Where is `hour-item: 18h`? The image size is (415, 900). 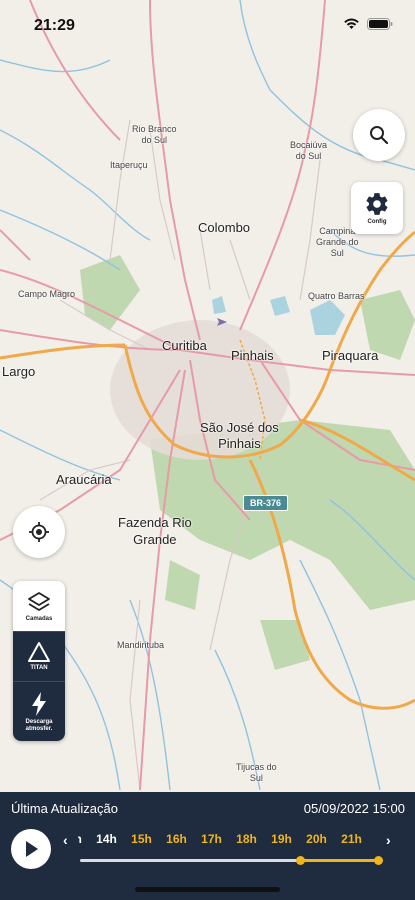 hour-item: 18h is located at coordinates (246, 841).